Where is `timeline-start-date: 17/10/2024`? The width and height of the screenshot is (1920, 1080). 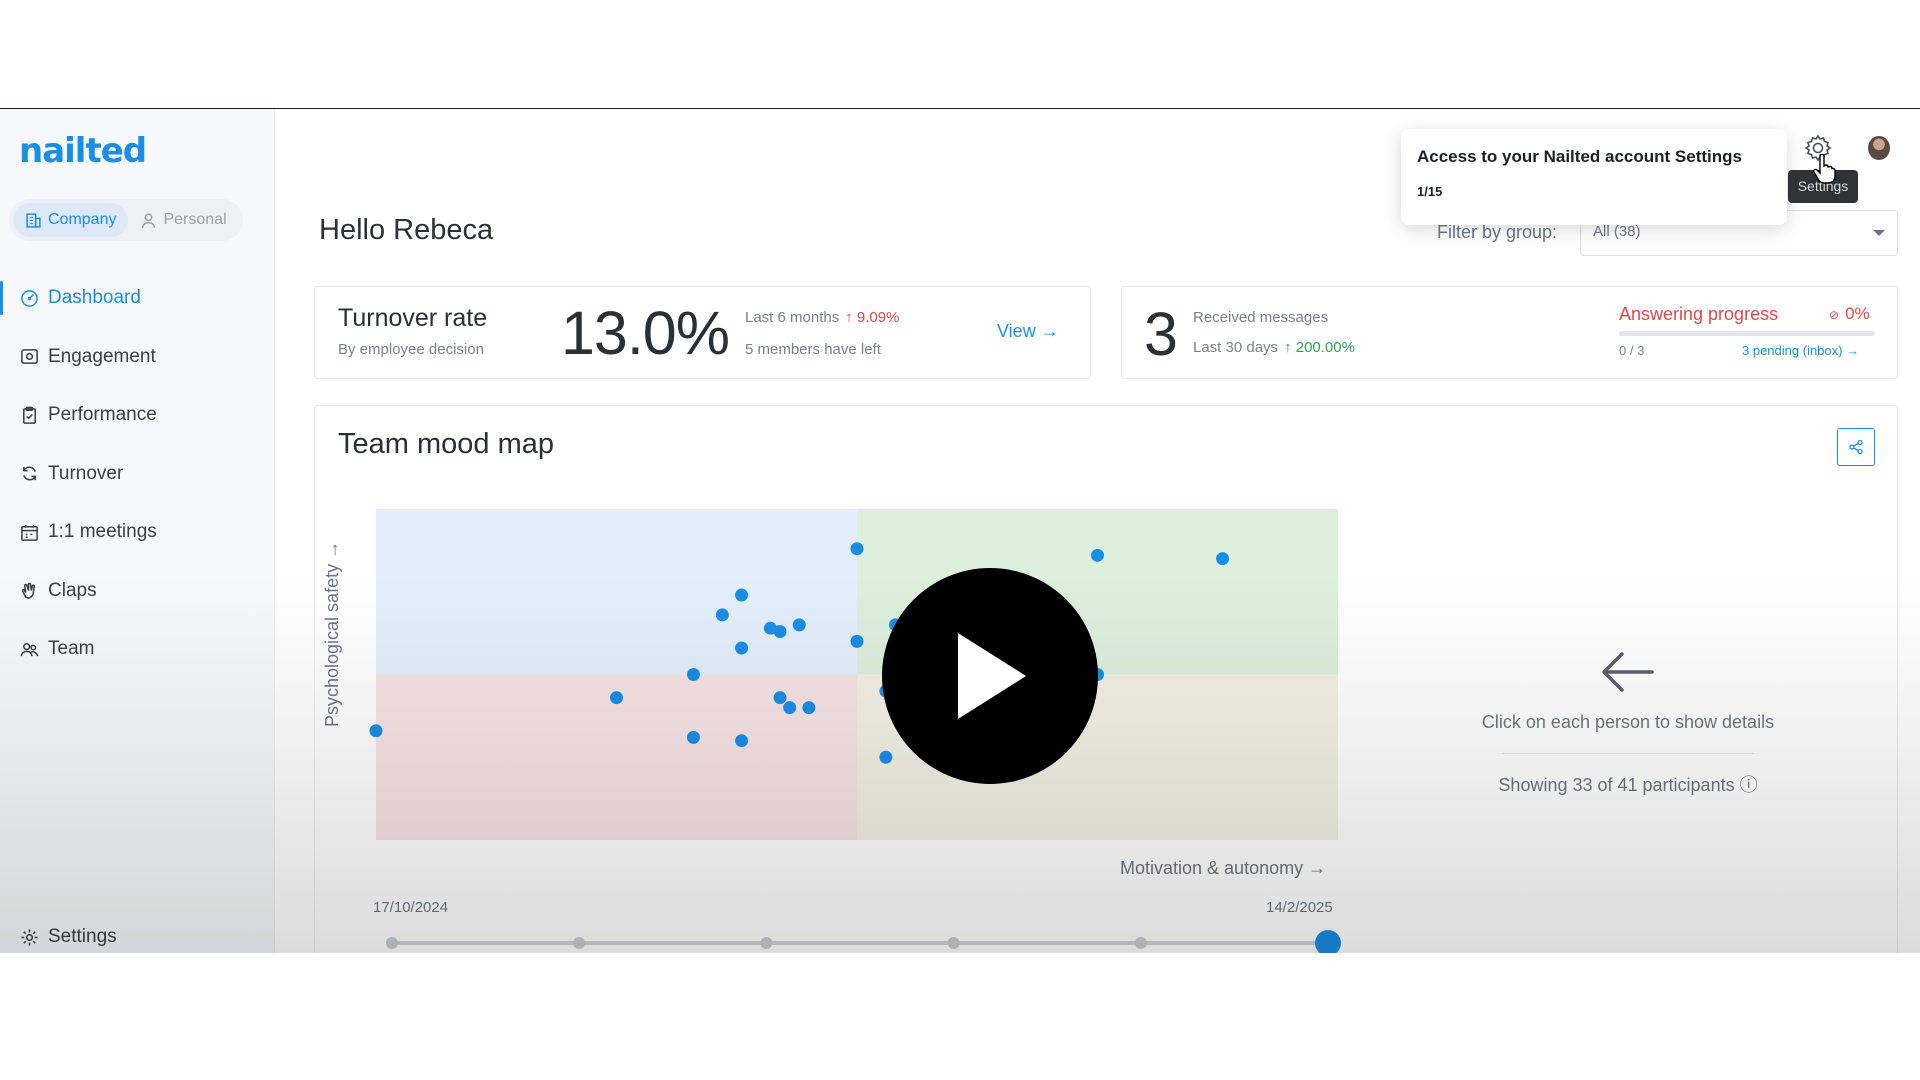
timeline-start-date: 17/10/2024 is located at coordinates (411, 907).